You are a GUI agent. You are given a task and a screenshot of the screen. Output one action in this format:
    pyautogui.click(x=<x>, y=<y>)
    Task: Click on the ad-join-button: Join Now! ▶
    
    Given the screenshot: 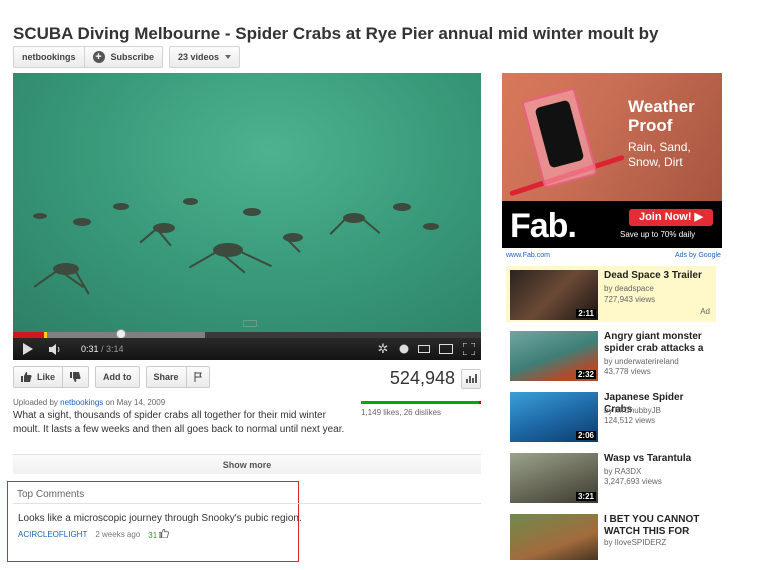 What is the action you would take?
    pyautogui.click(x=671, y=217)
    